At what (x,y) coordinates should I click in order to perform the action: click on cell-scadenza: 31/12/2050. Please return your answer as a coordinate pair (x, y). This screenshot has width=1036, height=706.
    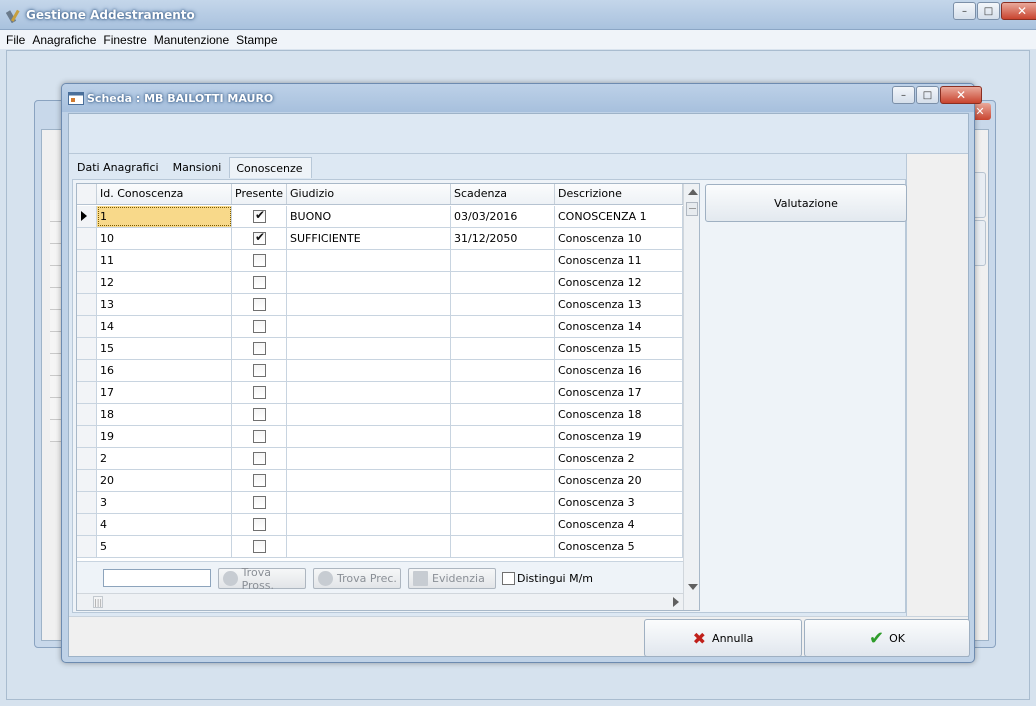
    Looking at the image, I should click on (503, 238).